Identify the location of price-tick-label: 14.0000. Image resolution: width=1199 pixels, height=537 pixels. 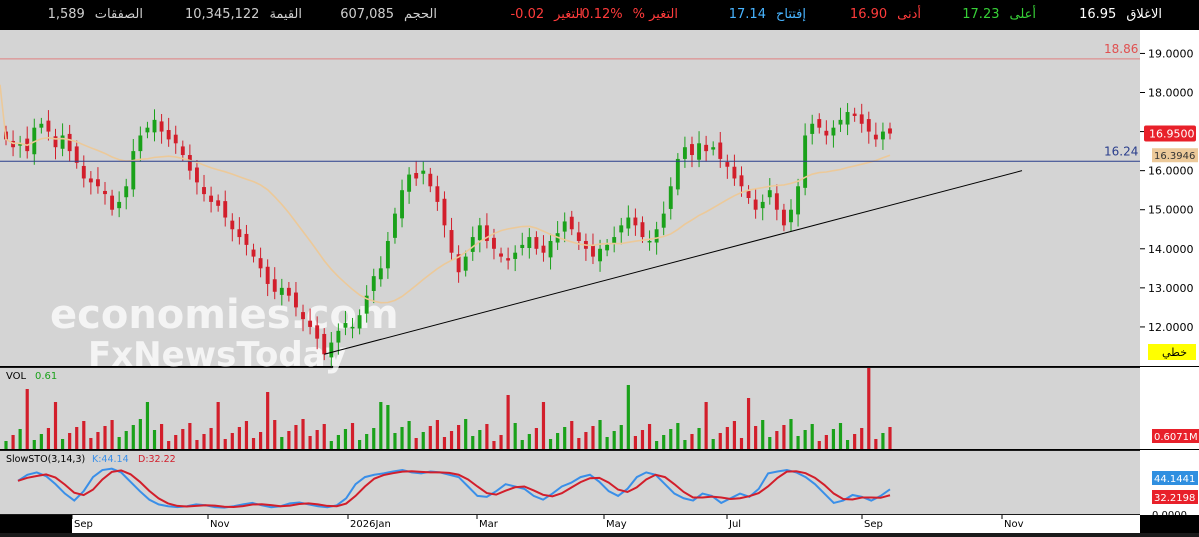
(1171, 249).